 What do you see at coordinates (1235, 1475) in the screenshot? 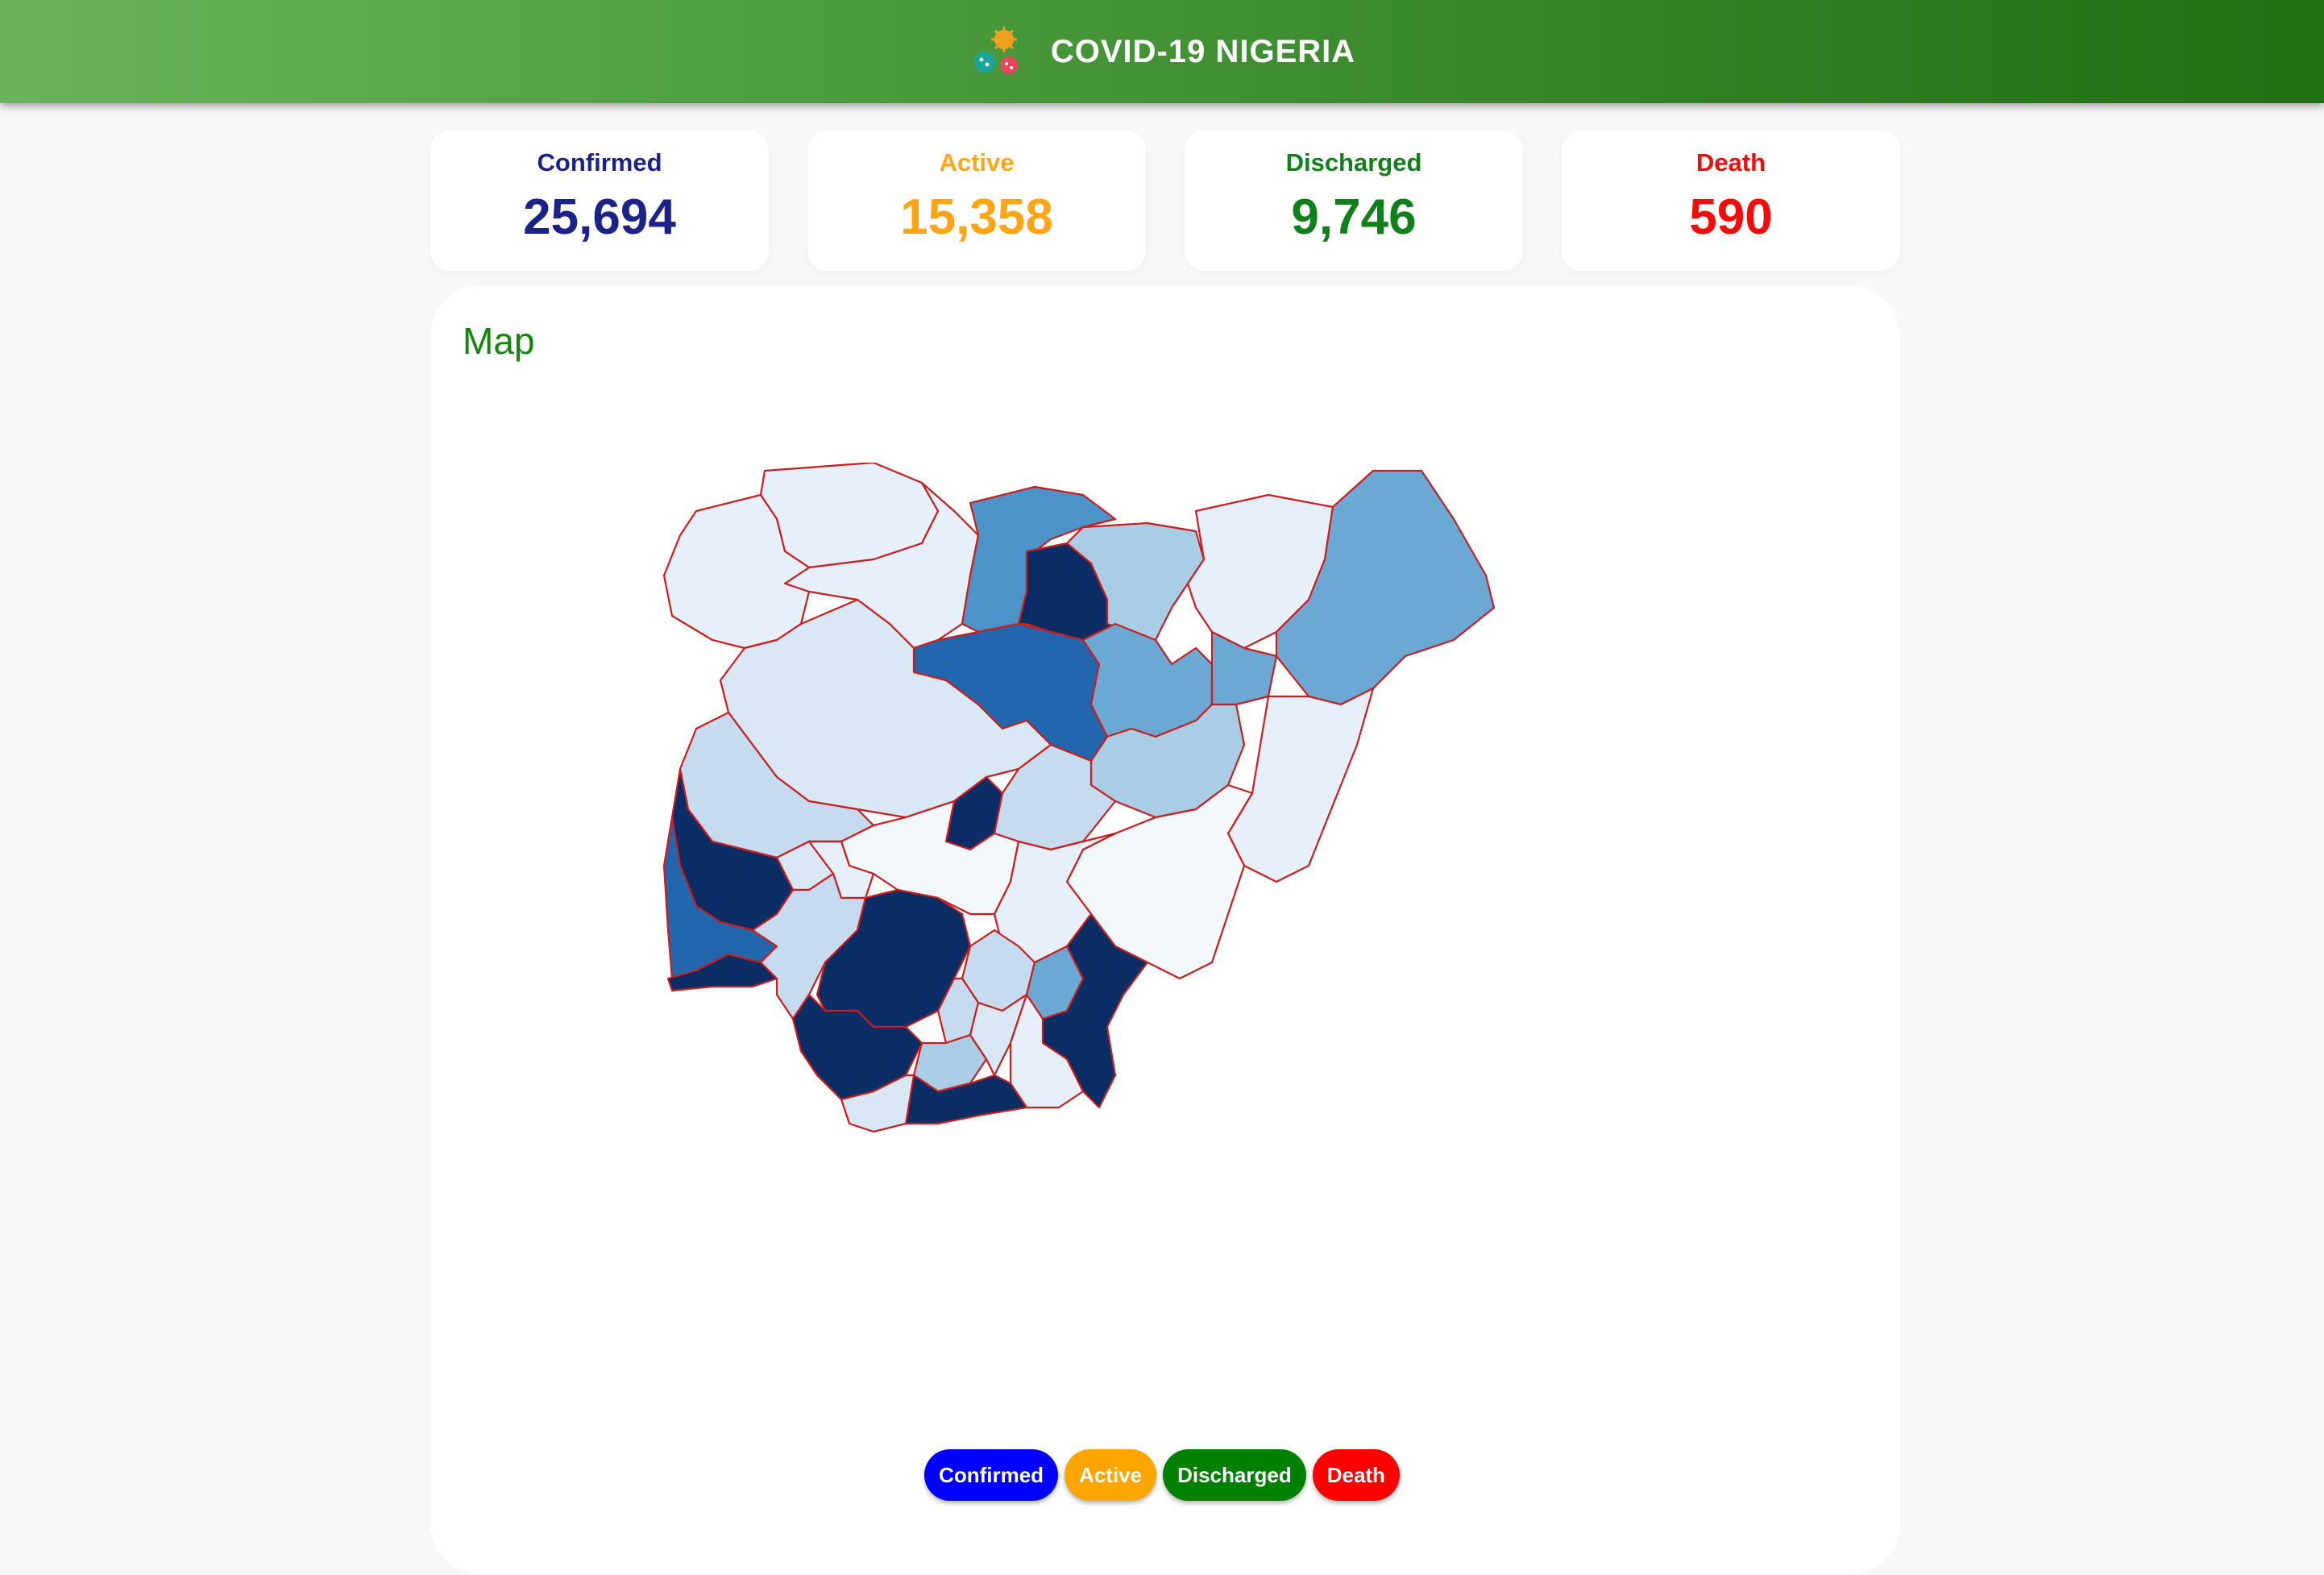
I see `legend-discharged-button: Discharged` at bounding box center [1235, 1475].